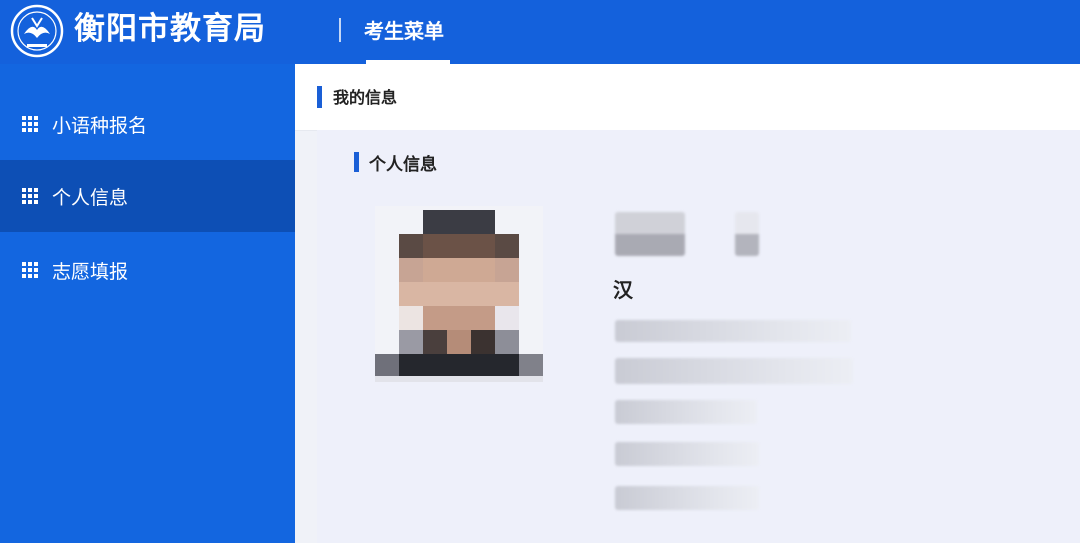 Image resolution: width=1080 pixels, height=543 pixels. Describe the element at coordinates (687, 97) in the screenshot. I see `page-header: 我的信息` at that location.